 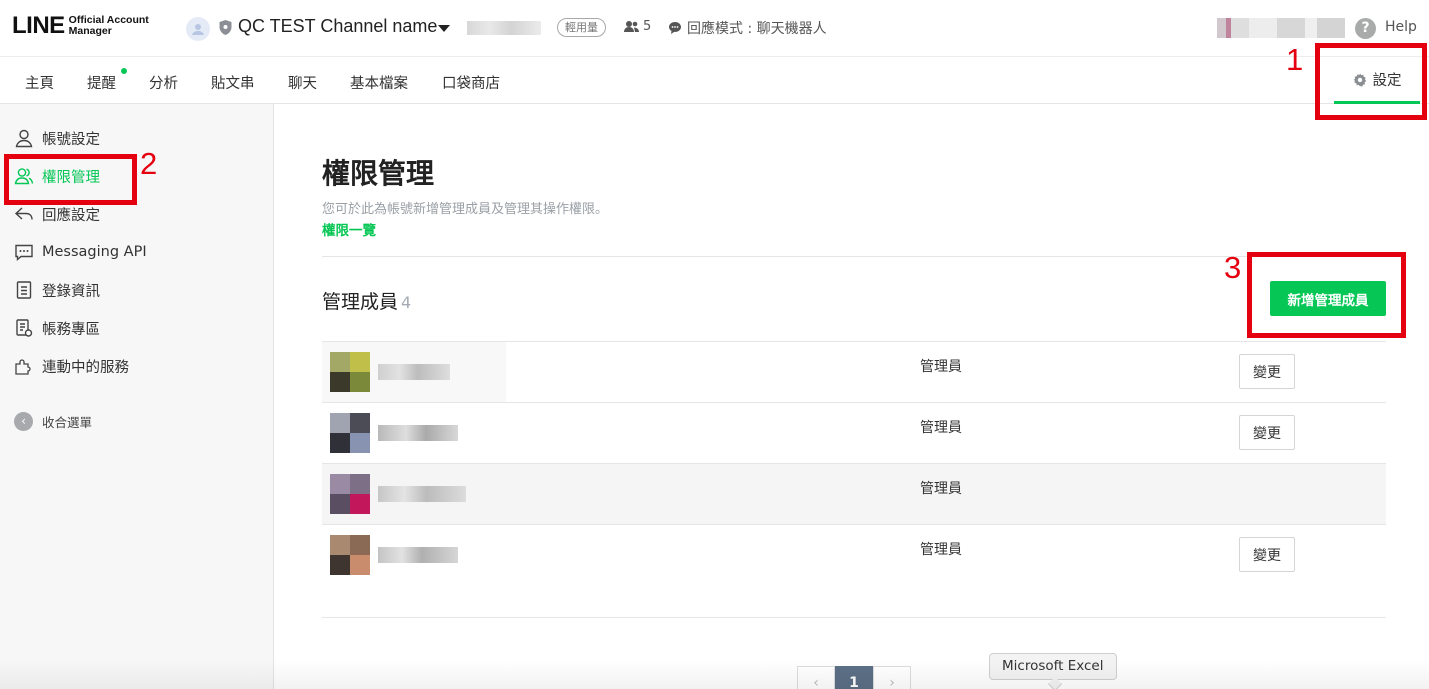 What do you see at coordinates (1281, 28) in the screenshot?
I see `user-account-redacted` at bounding box center [1281, 28].